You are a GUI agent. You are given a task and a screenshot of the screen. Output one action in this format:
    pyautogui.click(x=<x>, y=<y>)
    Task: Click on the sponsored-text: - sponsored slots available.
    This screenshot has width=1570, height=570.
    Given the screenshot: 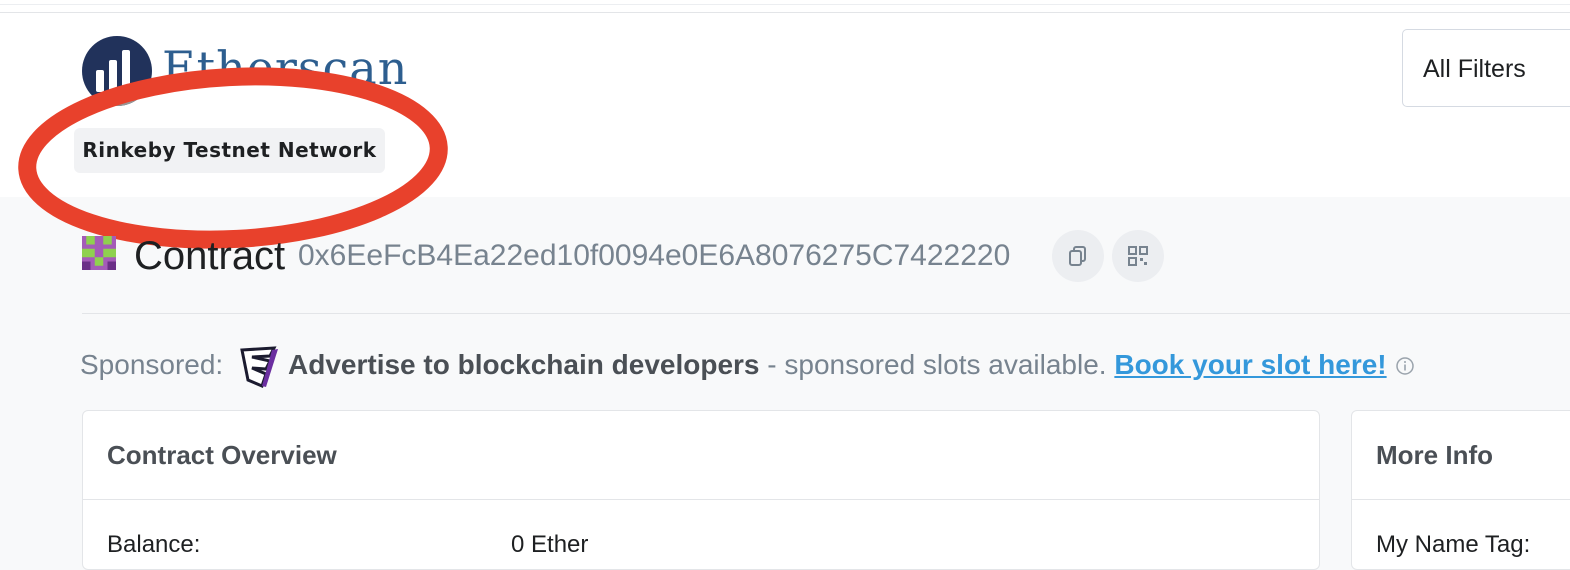 What is the action you would take?
    pyautogui.click(x=937, y=364)
    